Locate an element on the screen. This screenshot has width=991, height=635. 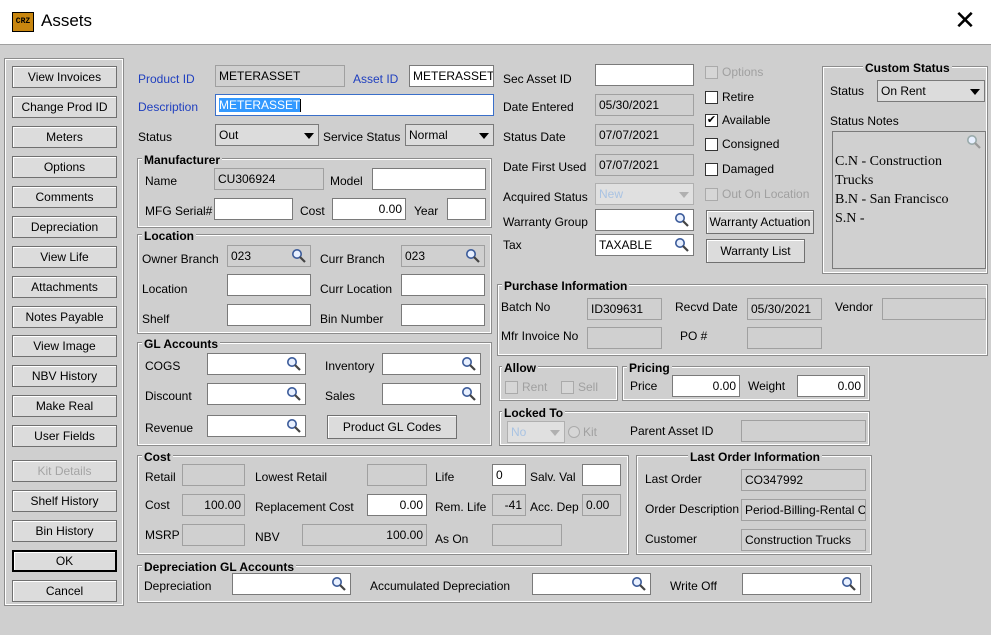
sell-checkbox is located at coordinates (567, 387).